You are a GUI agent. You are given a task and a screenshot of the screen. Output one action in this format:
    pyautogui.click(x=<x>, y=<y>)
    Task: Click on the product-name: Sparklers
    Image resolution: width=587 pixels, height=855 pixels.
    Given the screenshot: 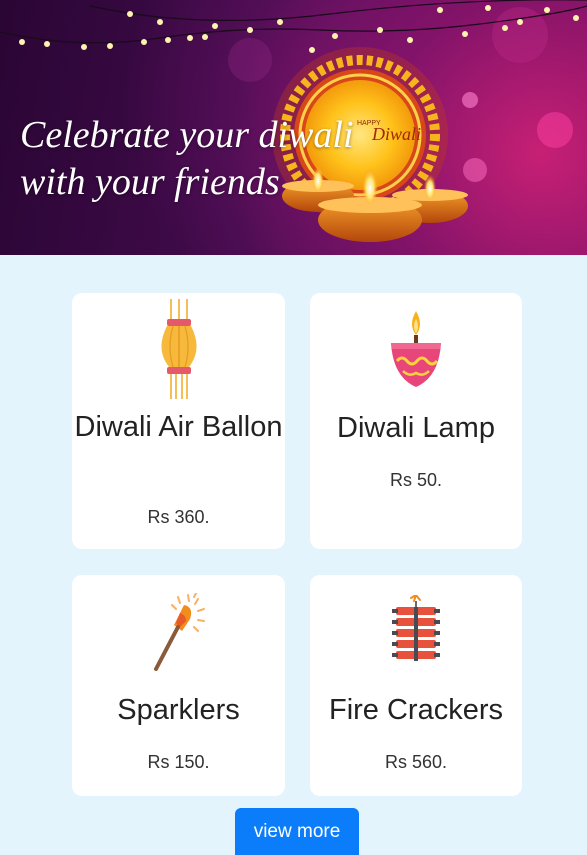 What is the action you would take?
    pyautogui.click(x=178, y=710)
    